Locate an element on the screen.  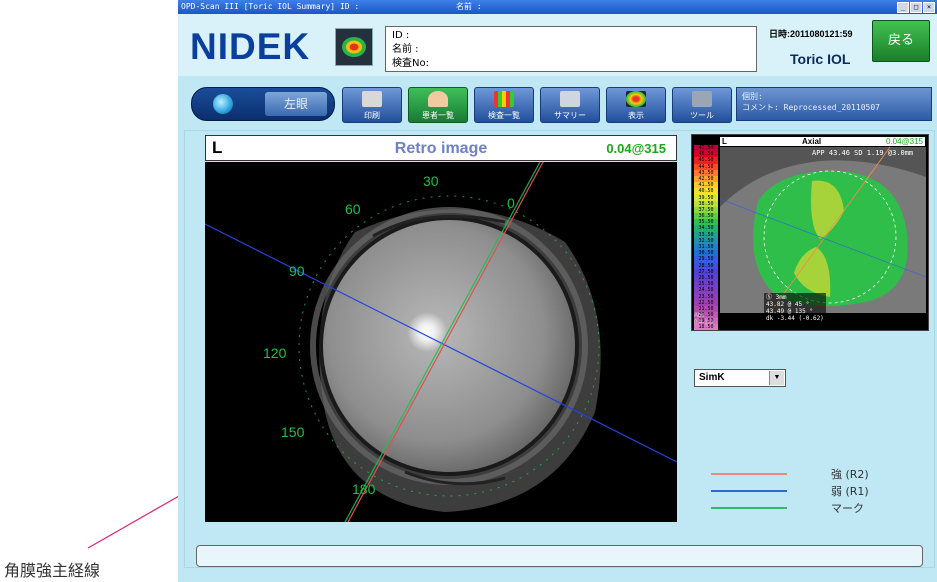
angle-label-150: 150 is located at coordinates (293, 432).